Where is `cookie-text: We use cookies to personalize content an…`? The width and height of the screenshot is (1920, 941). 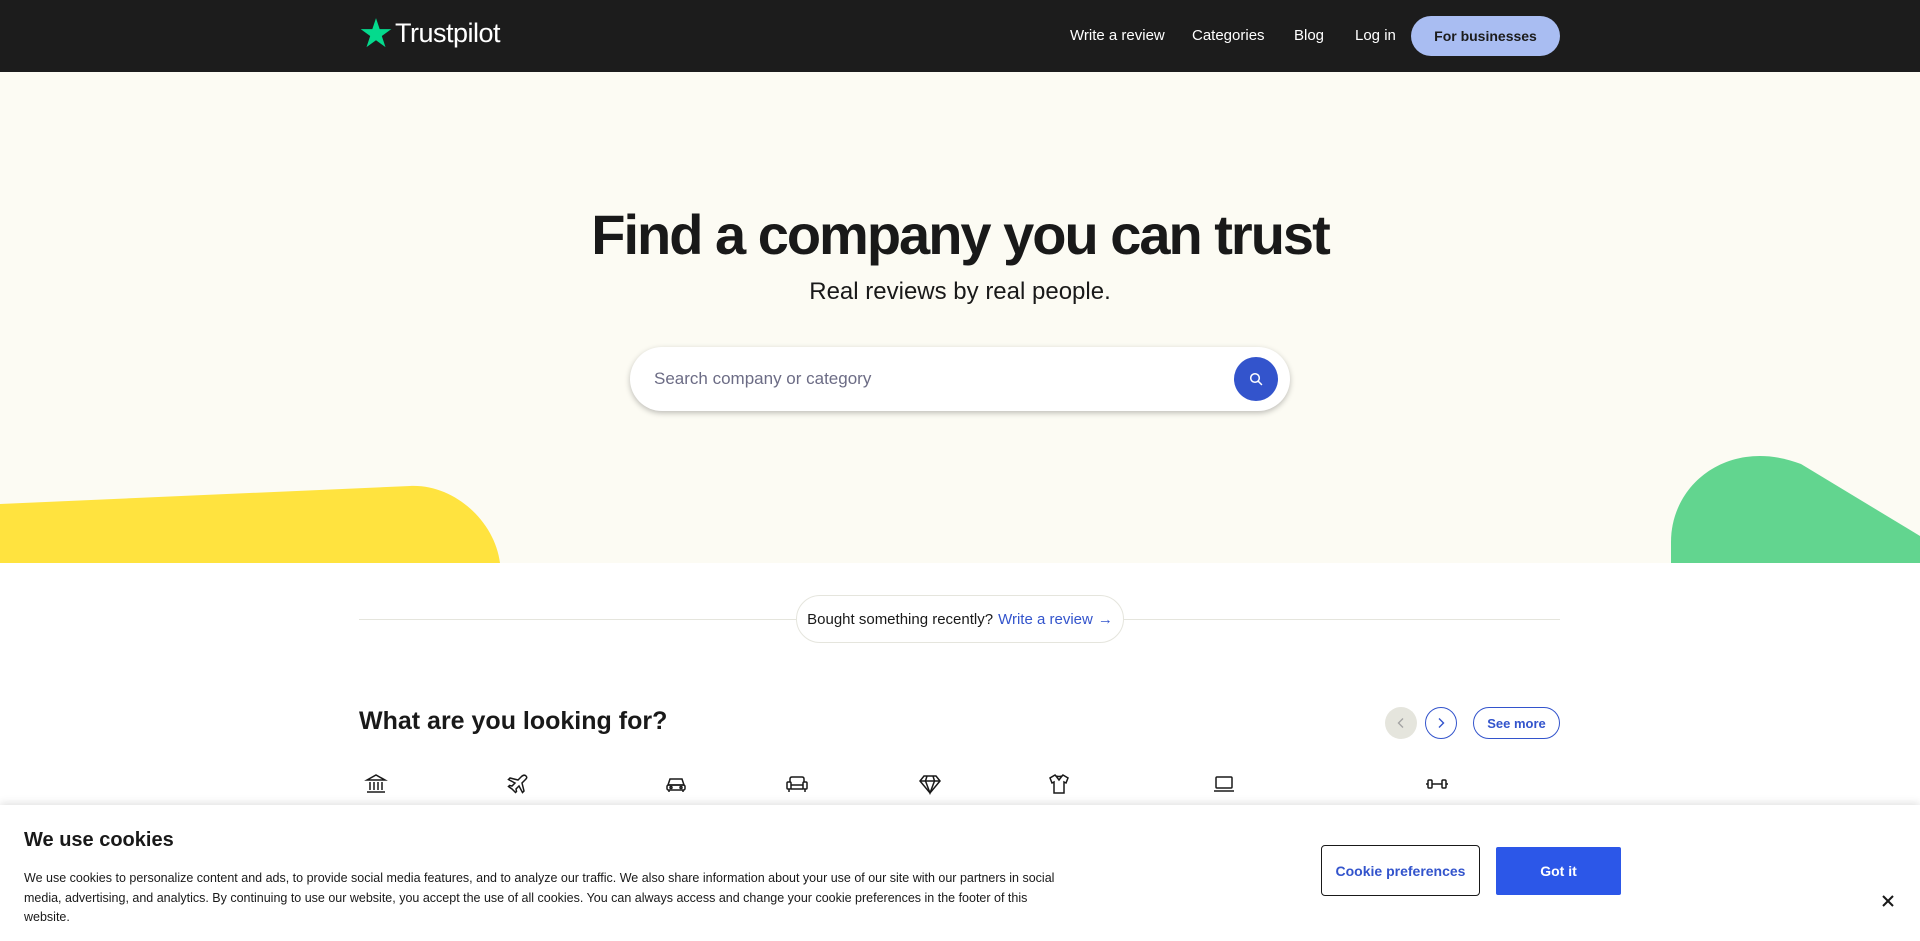
cookie-text: We use cookies to personalize content an… is located at coordinates (539, 897).